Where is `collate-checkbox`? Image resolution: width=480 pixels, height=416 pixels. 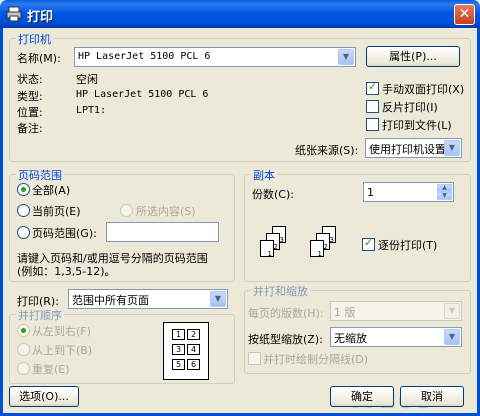
collate-checkbox is located at coordinates (368, 243).